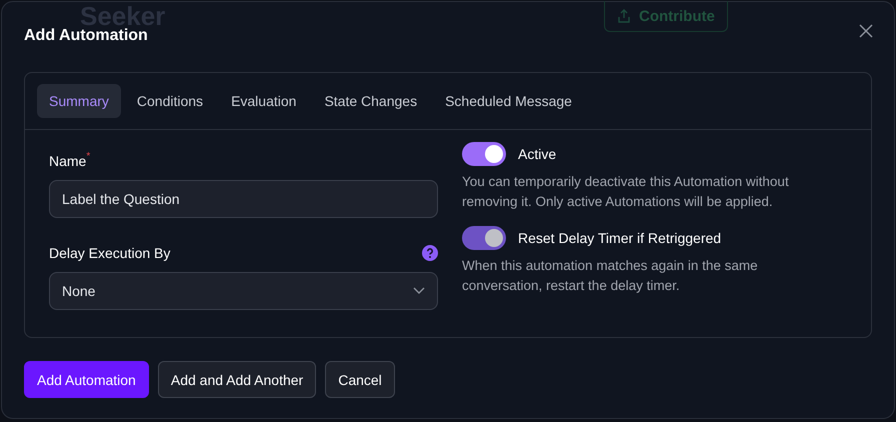  Describe the element at coordinates (537, 154) in the screenshot. I see `toggle-label: Active` at that location.